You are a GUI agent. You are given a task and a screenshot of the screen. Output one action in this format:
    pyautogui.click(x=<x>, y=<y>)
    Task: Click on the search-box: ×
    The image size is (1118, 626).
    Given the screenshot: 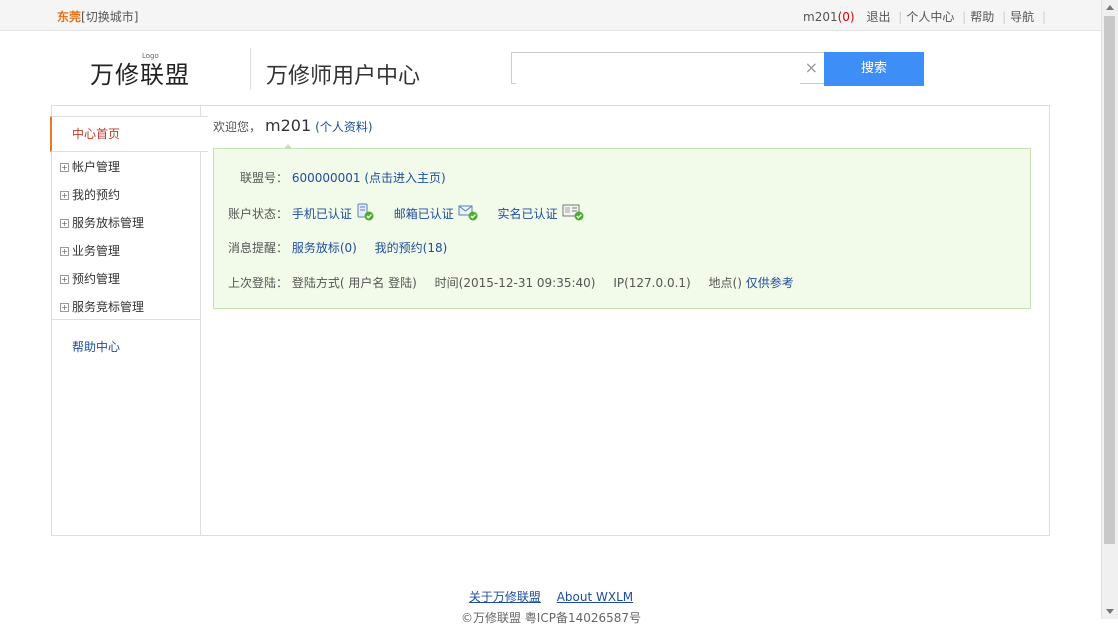 What is the action you would take?
    pyautogui.click(x=667, y=68)
    